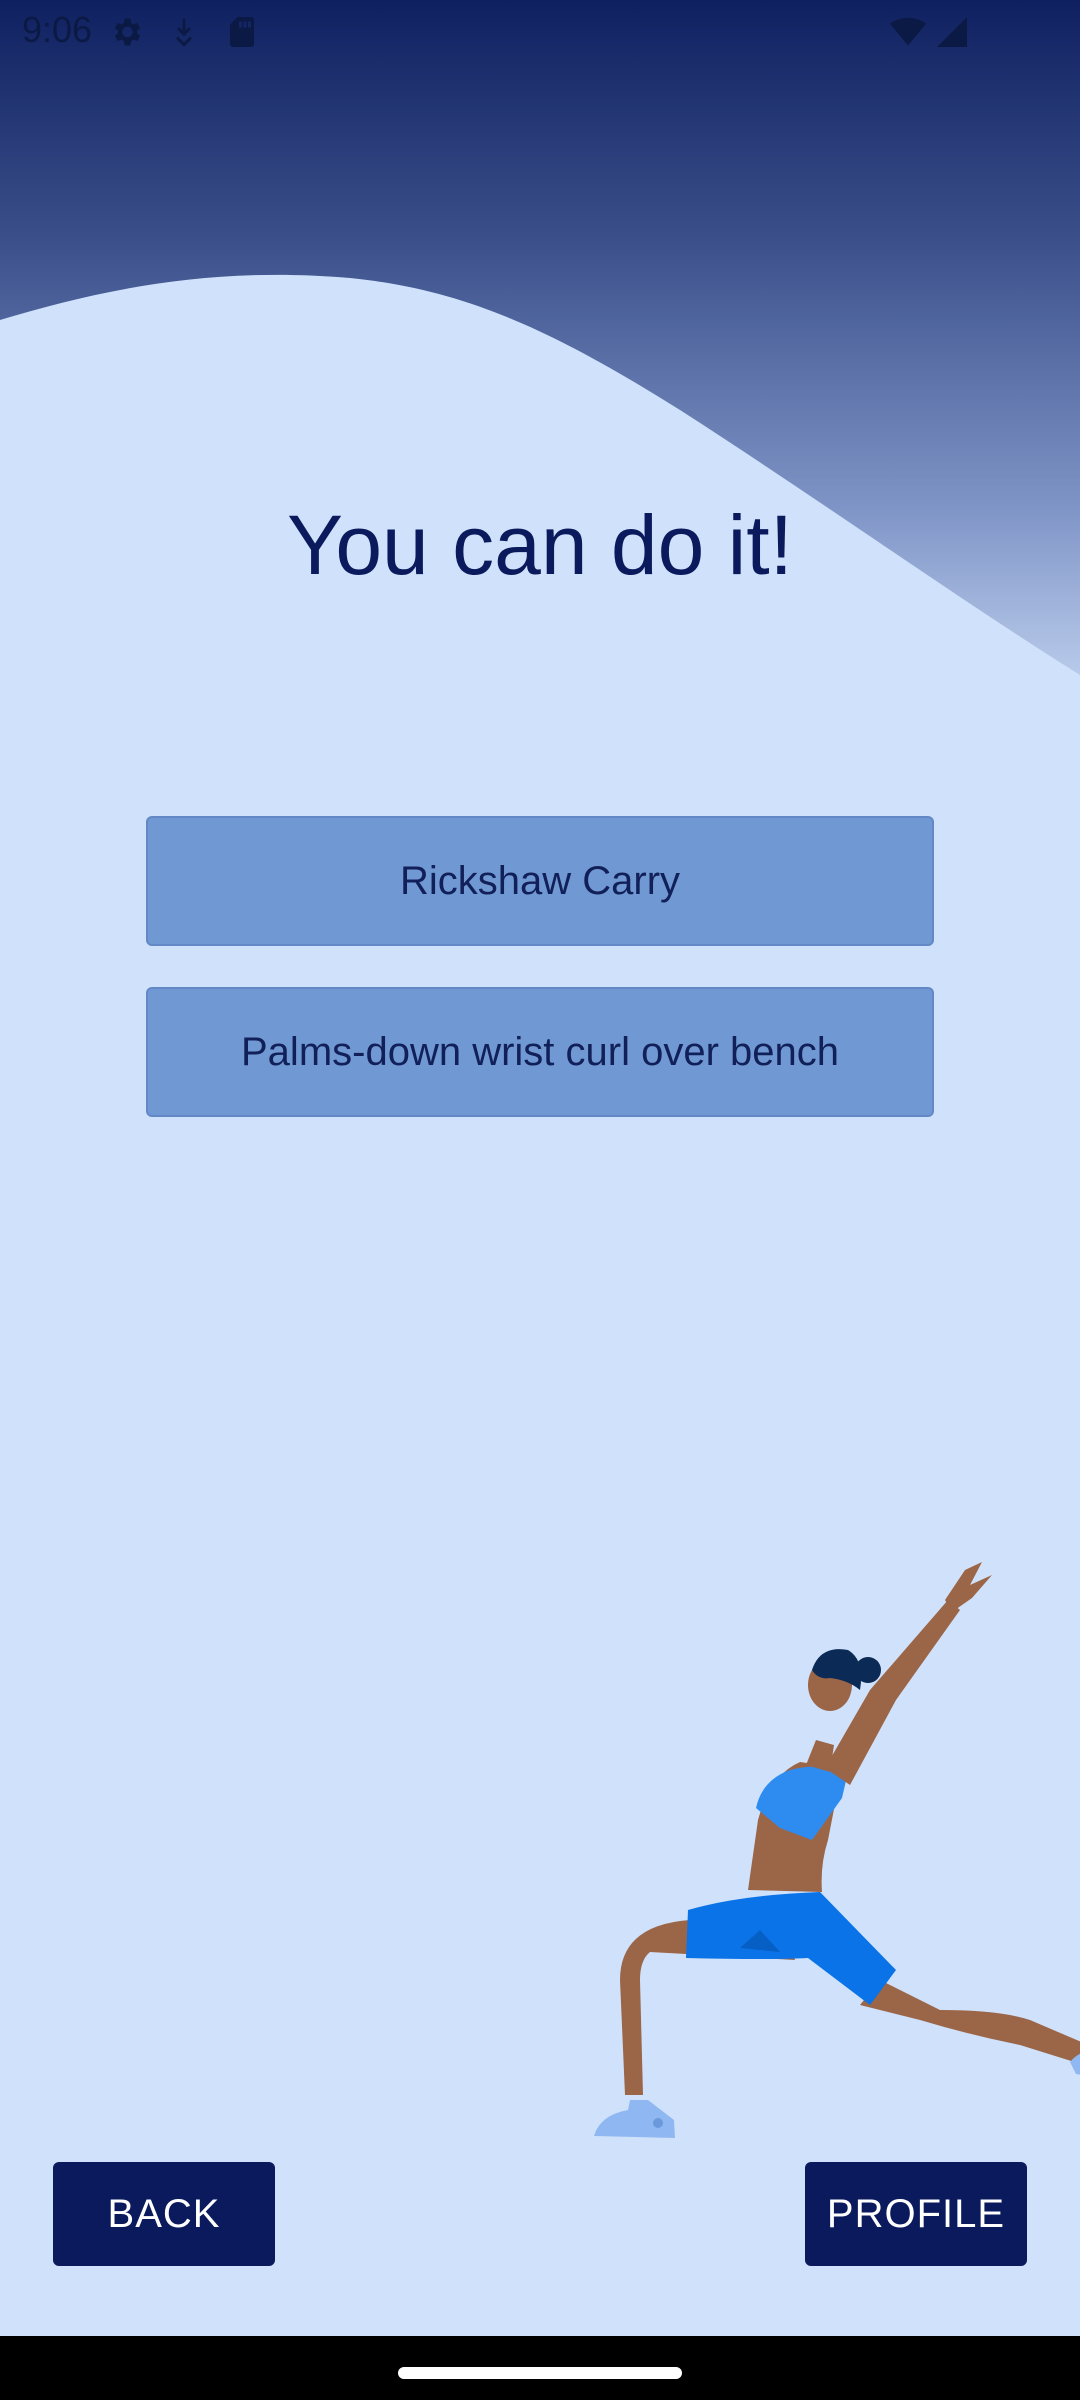  I want to click on exercise-label: Rickshaw Carry, so click(540, 880).